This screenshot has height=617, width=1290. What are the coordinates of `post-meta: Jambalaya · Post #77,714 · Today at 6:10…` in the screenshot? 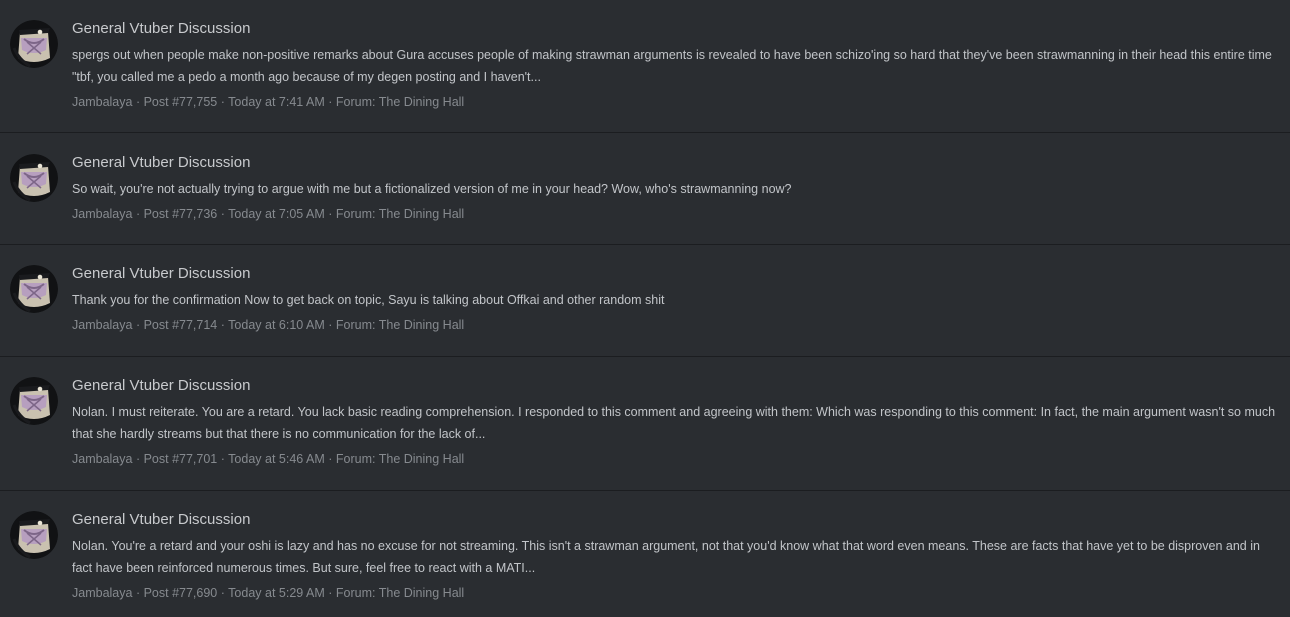 It's located at (674, 325).